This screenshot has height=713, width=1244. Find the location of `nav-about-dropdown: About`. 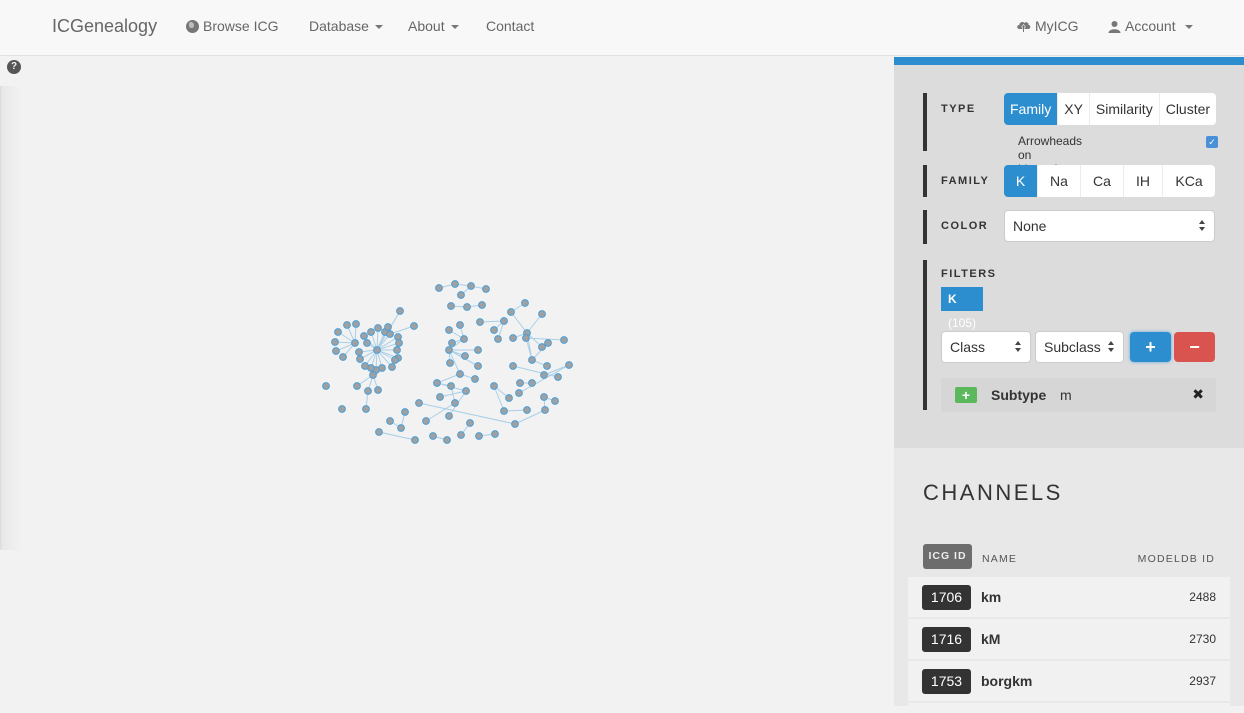

nav-about-dropdown: About is located at coordinates (433, 26).